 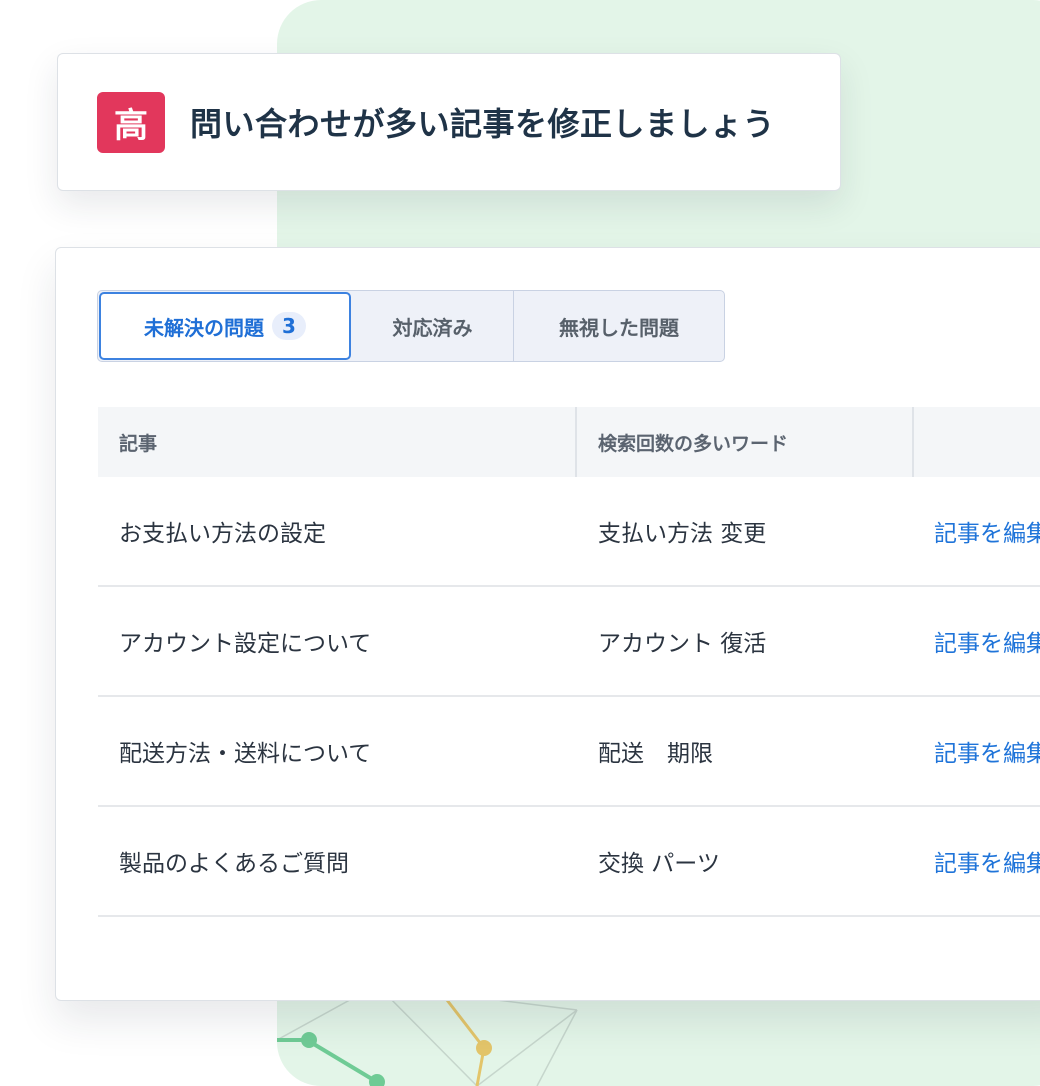 What do you see at coordinates (245, 644) in the screenshot?
I see `article-title: アカウント設定について` at bounding box center [245, 644].